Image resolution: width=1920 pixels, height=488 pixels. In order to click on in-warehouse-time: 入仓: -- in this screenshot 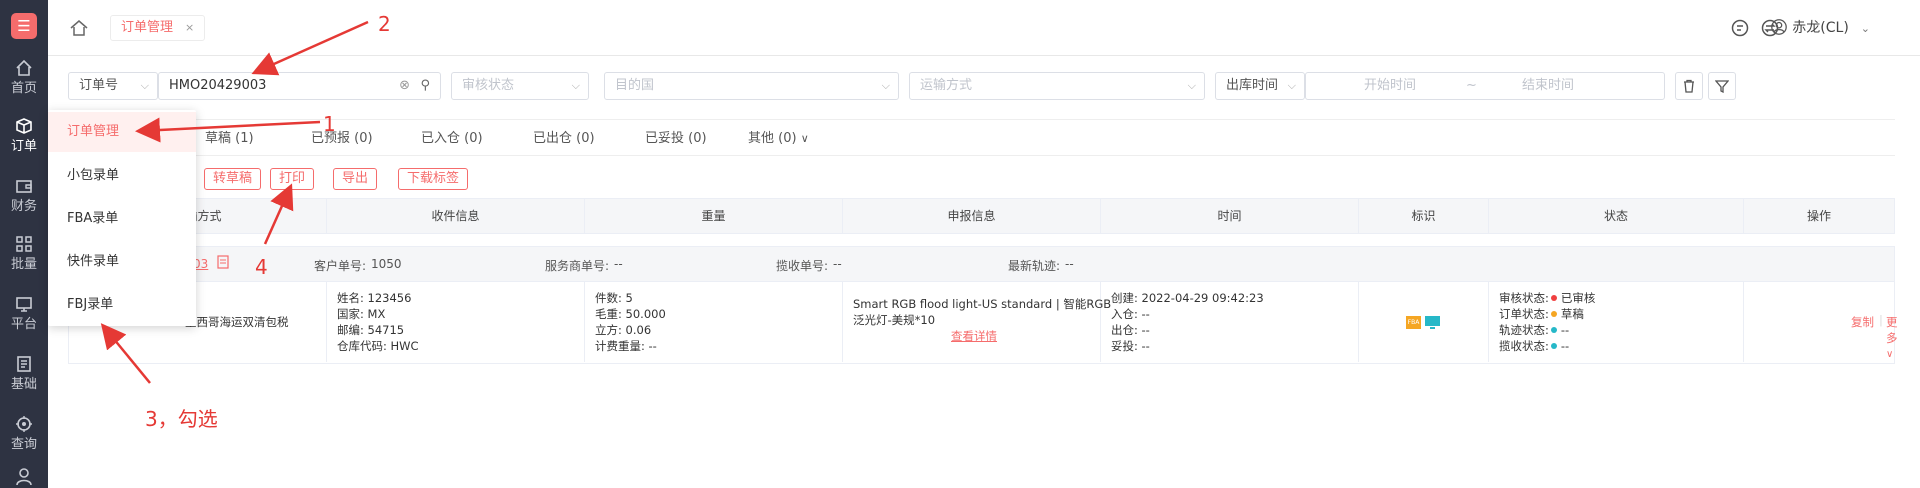, I will do `click(1130, 314)`.